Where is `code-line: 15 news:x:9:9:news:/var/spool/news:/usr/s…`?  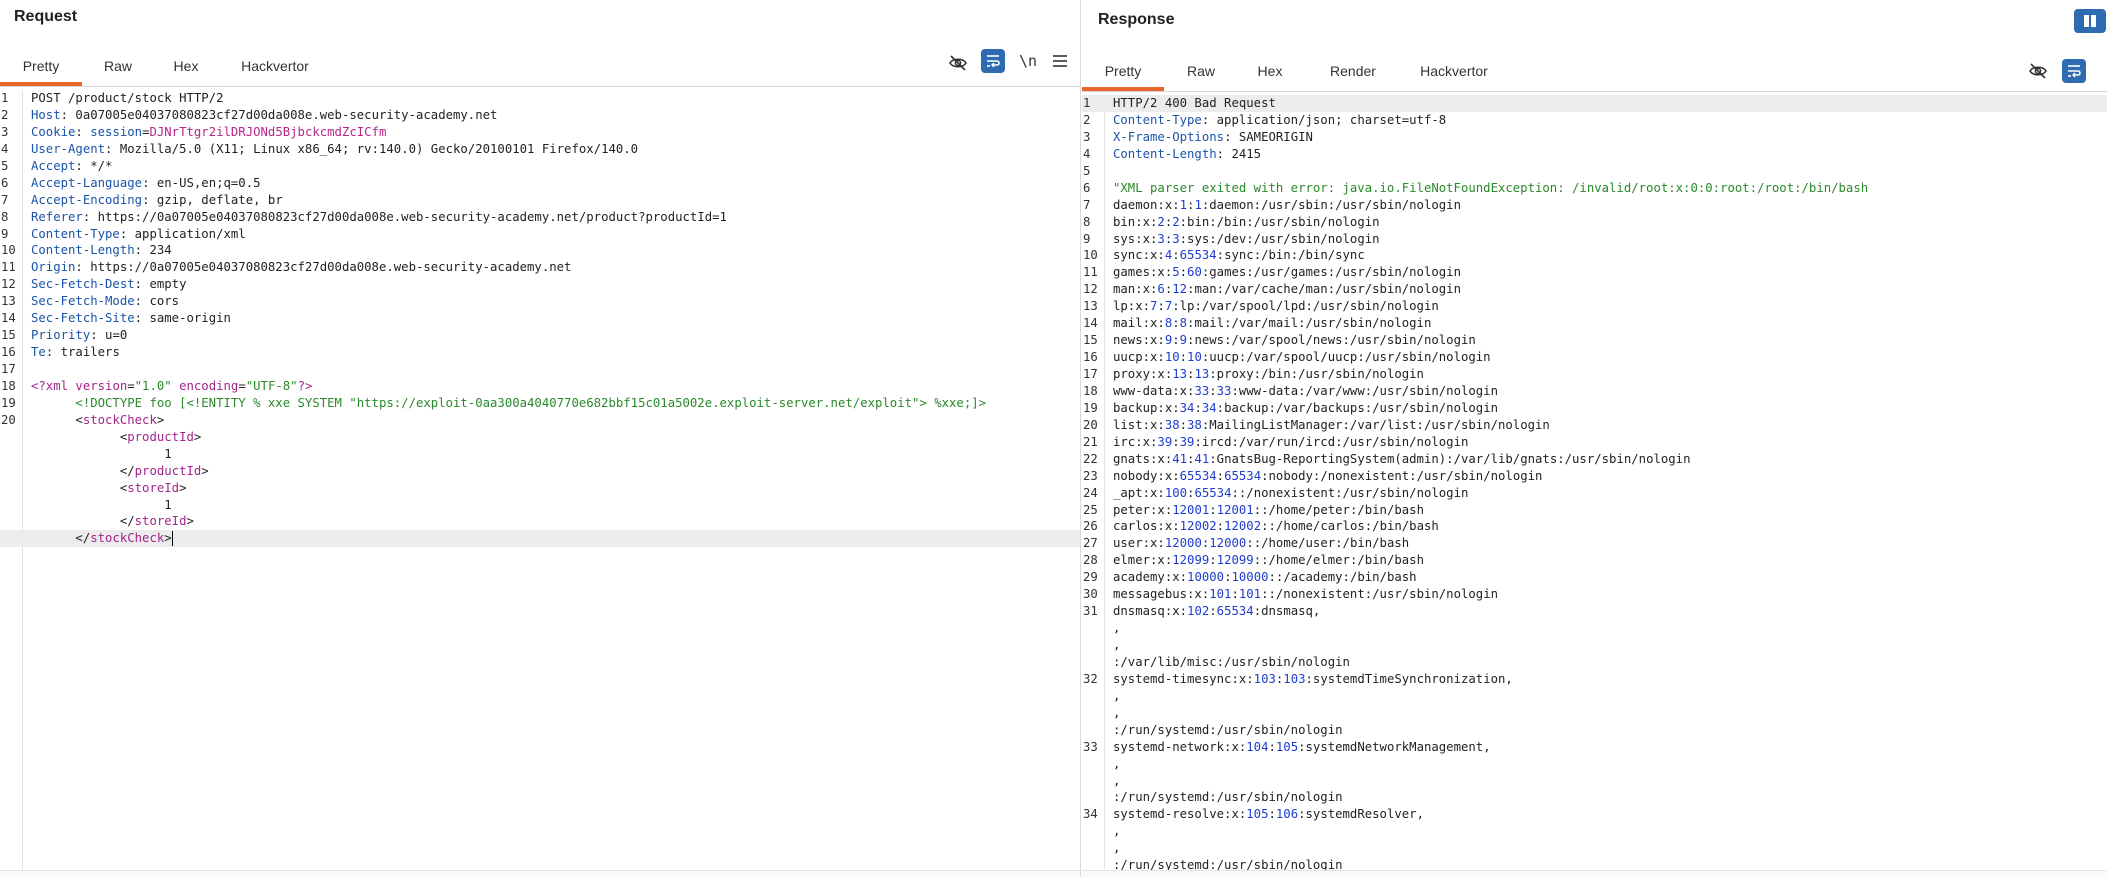
code-line: 15 news:x:9:9:news:/var/spool/news:/usr/s… is located at coordinates (1594, 340).